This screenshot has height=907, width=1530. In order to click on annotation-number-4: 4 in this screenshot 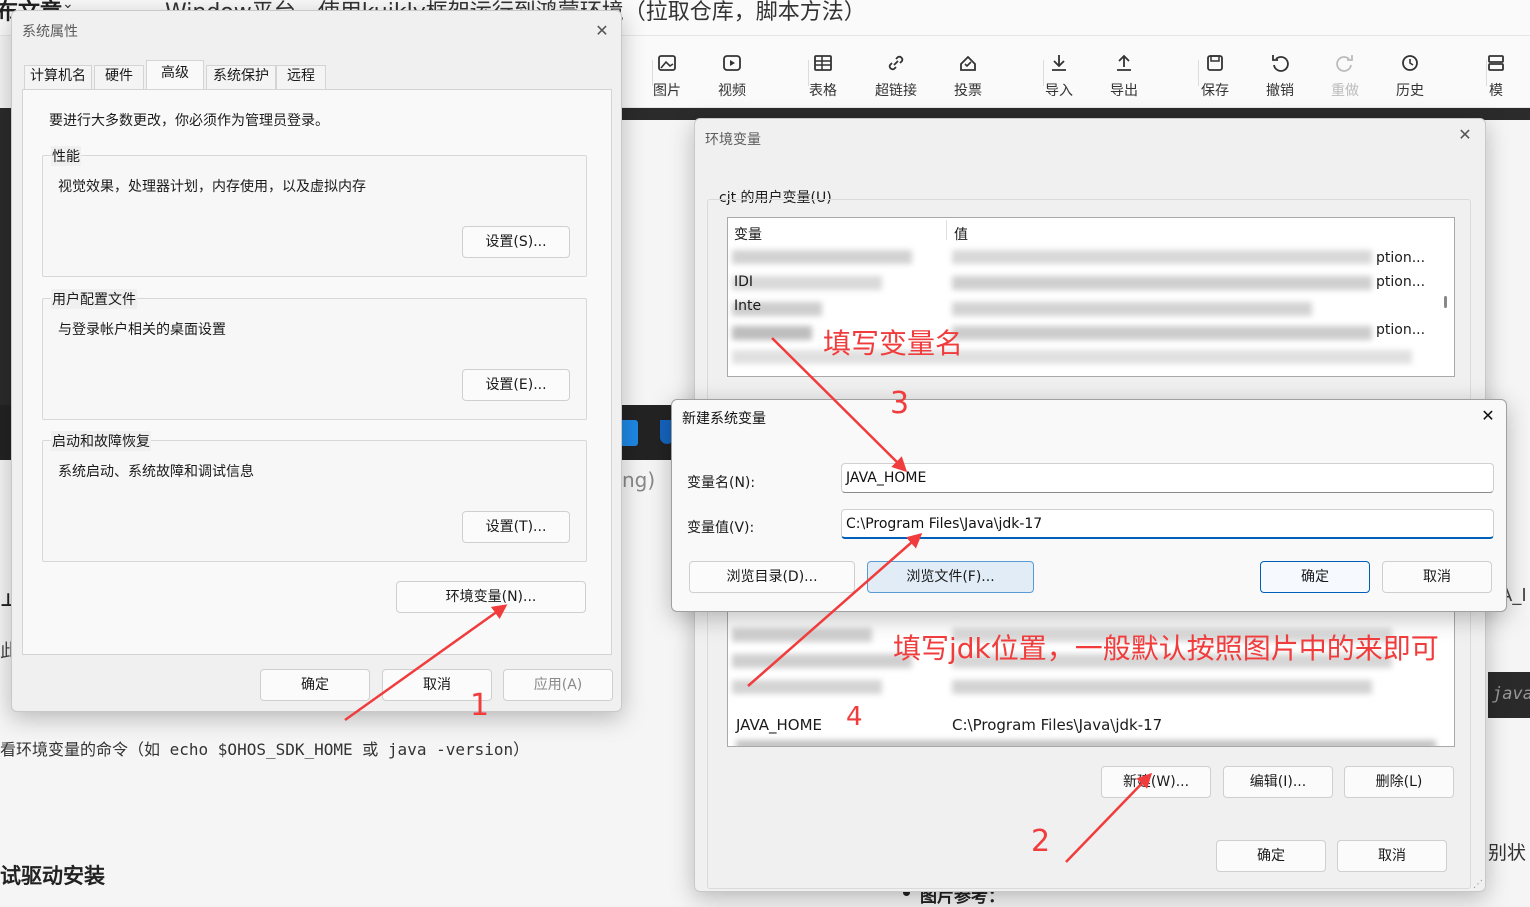, I will do `click(854, 717)`.